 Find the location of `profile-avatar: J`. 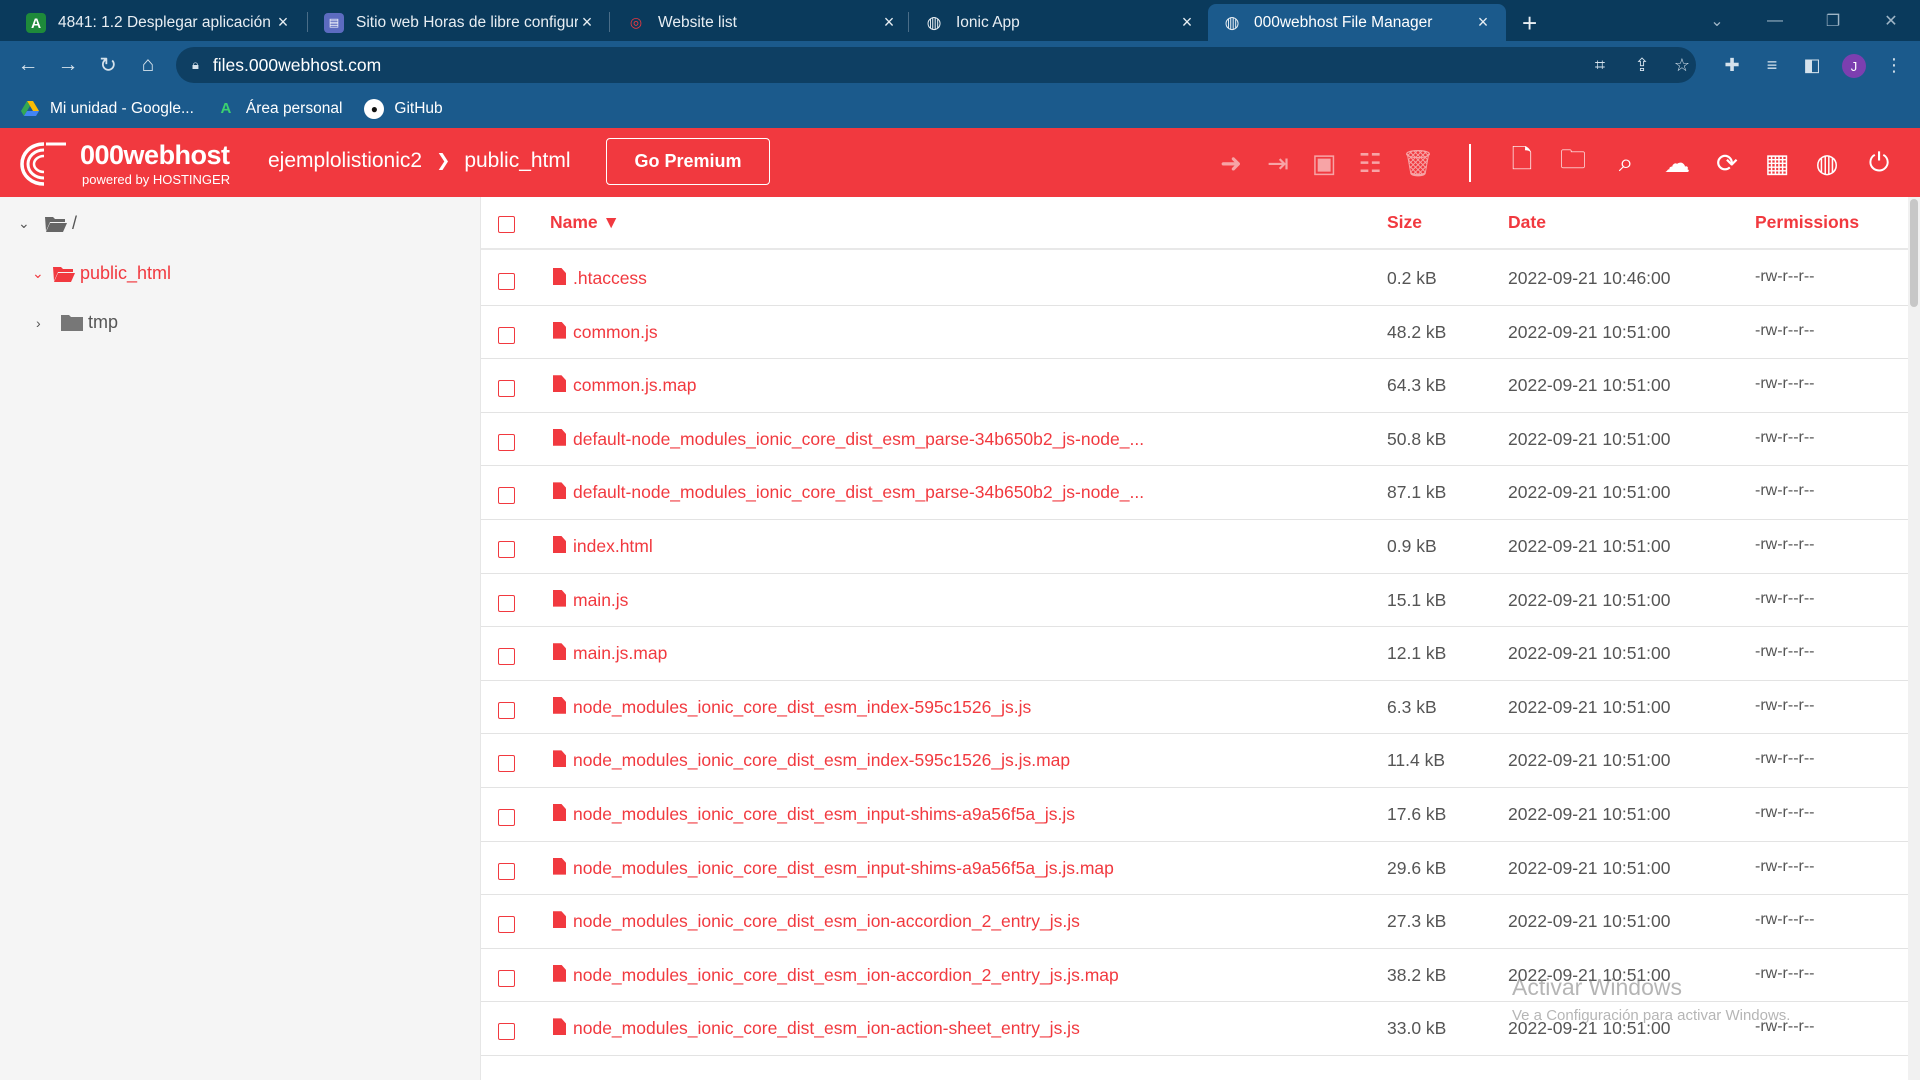

profile-avatar: J is located at coordinates (1854, 66).